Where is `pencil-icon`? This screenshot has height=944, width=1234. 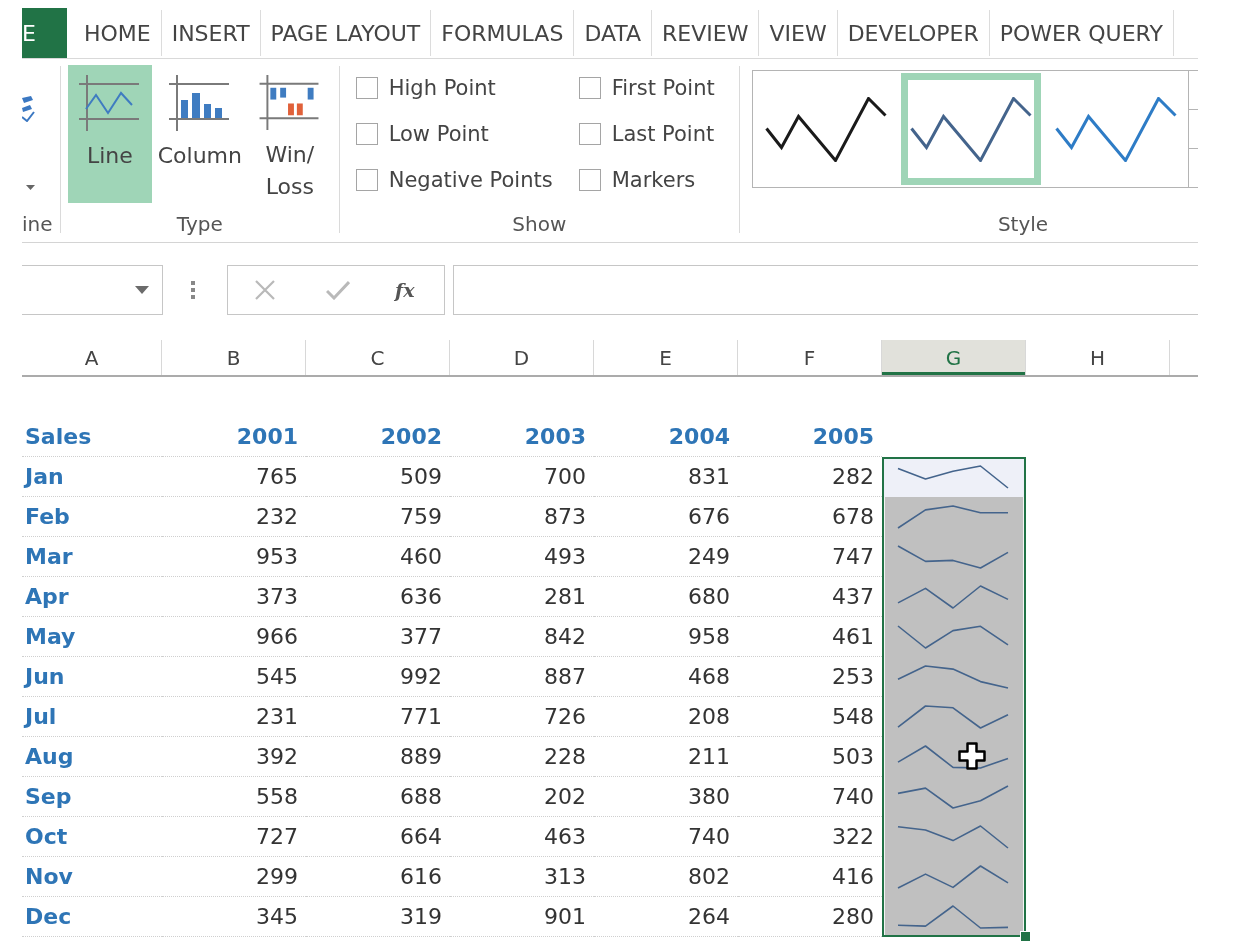 pencil-icon is located at coordinates (28, 109).